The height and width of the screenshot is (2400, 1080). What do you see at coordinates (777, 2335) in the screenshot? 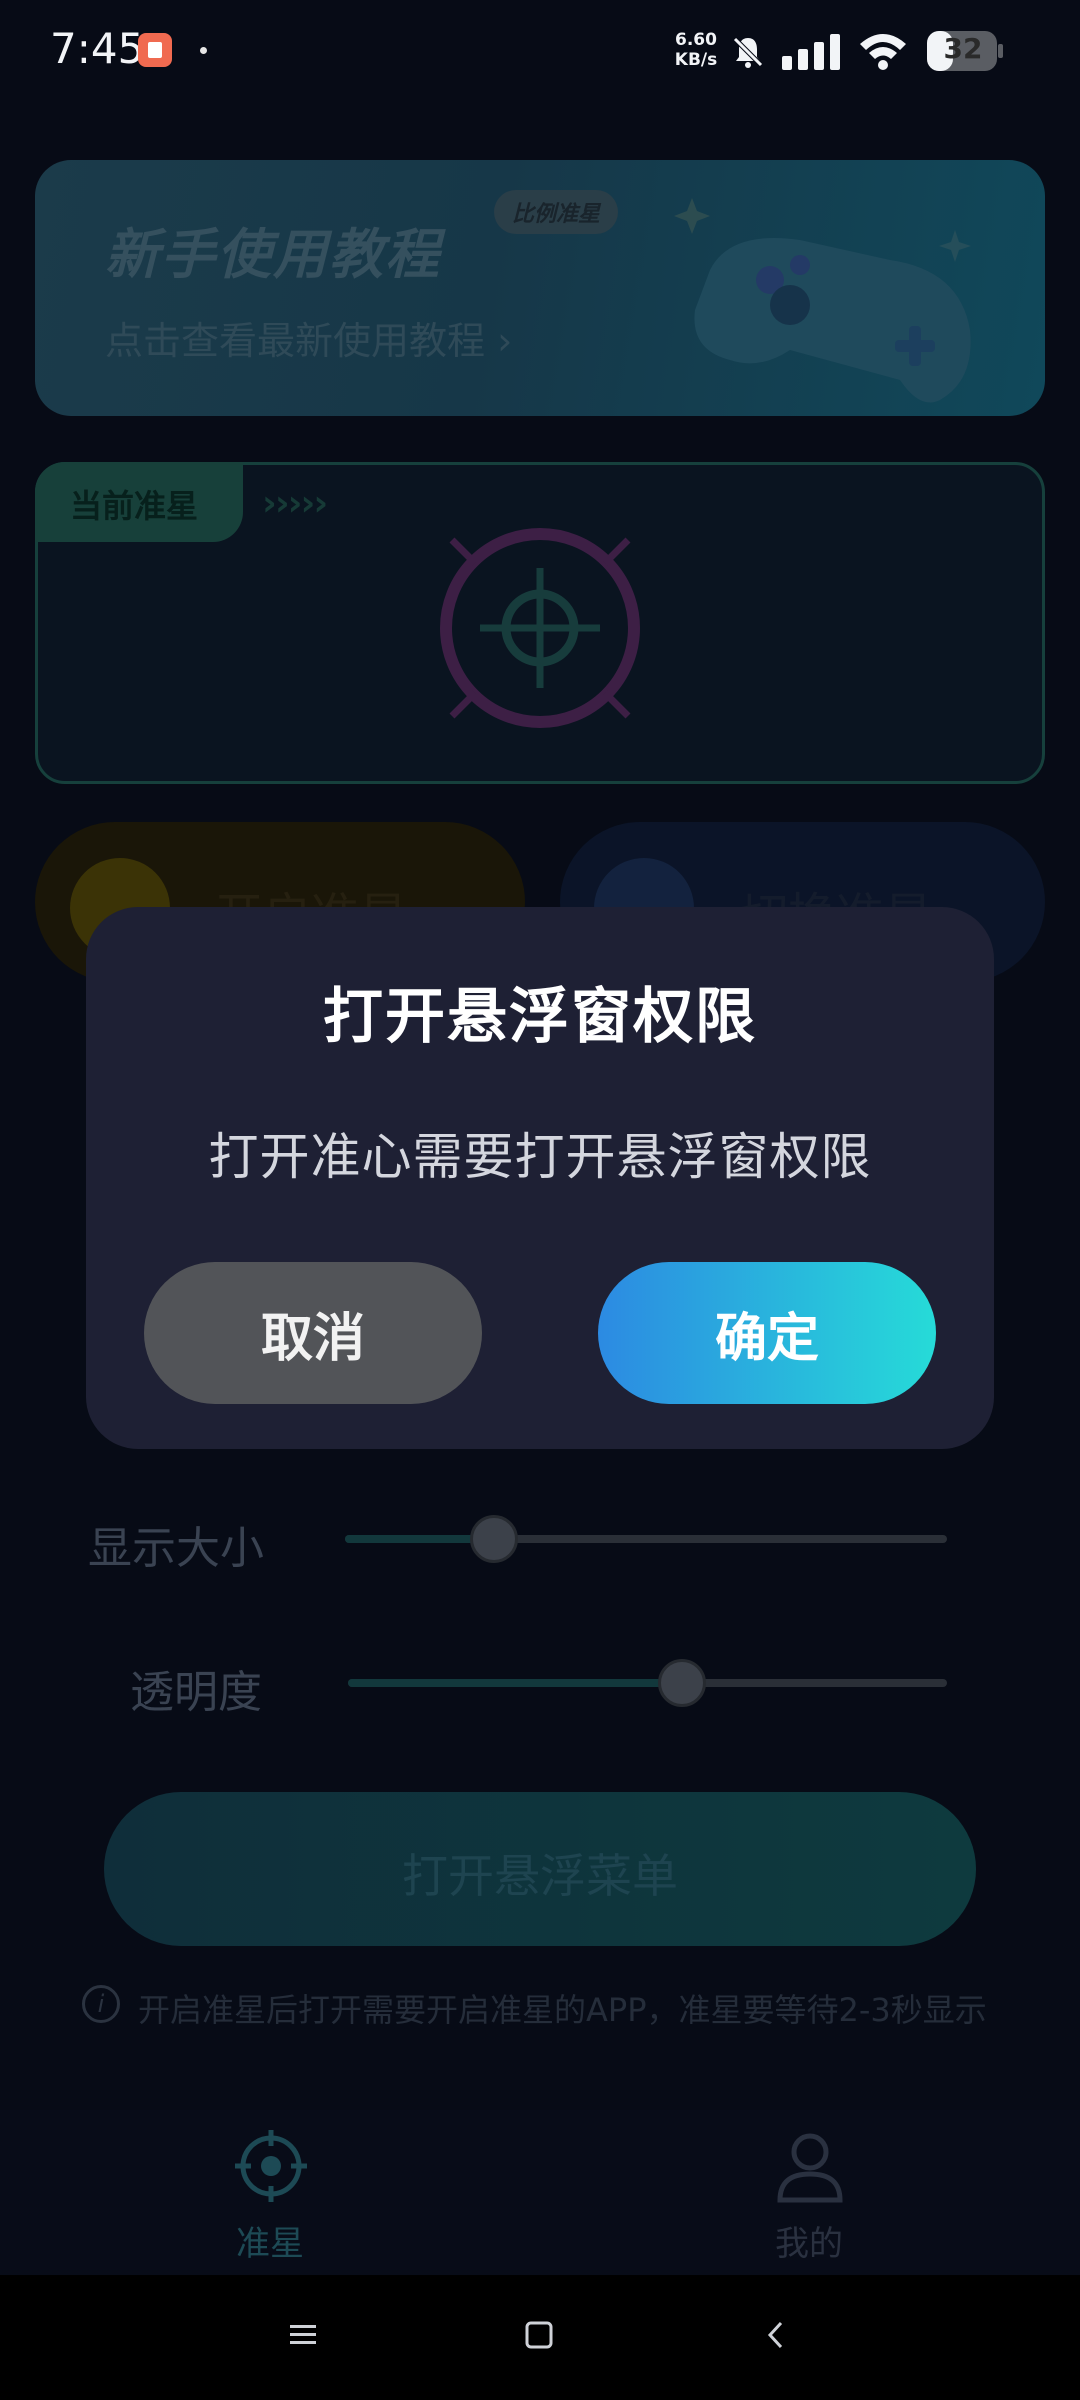
I see `back-icon` at bounding box center [777, 2335].